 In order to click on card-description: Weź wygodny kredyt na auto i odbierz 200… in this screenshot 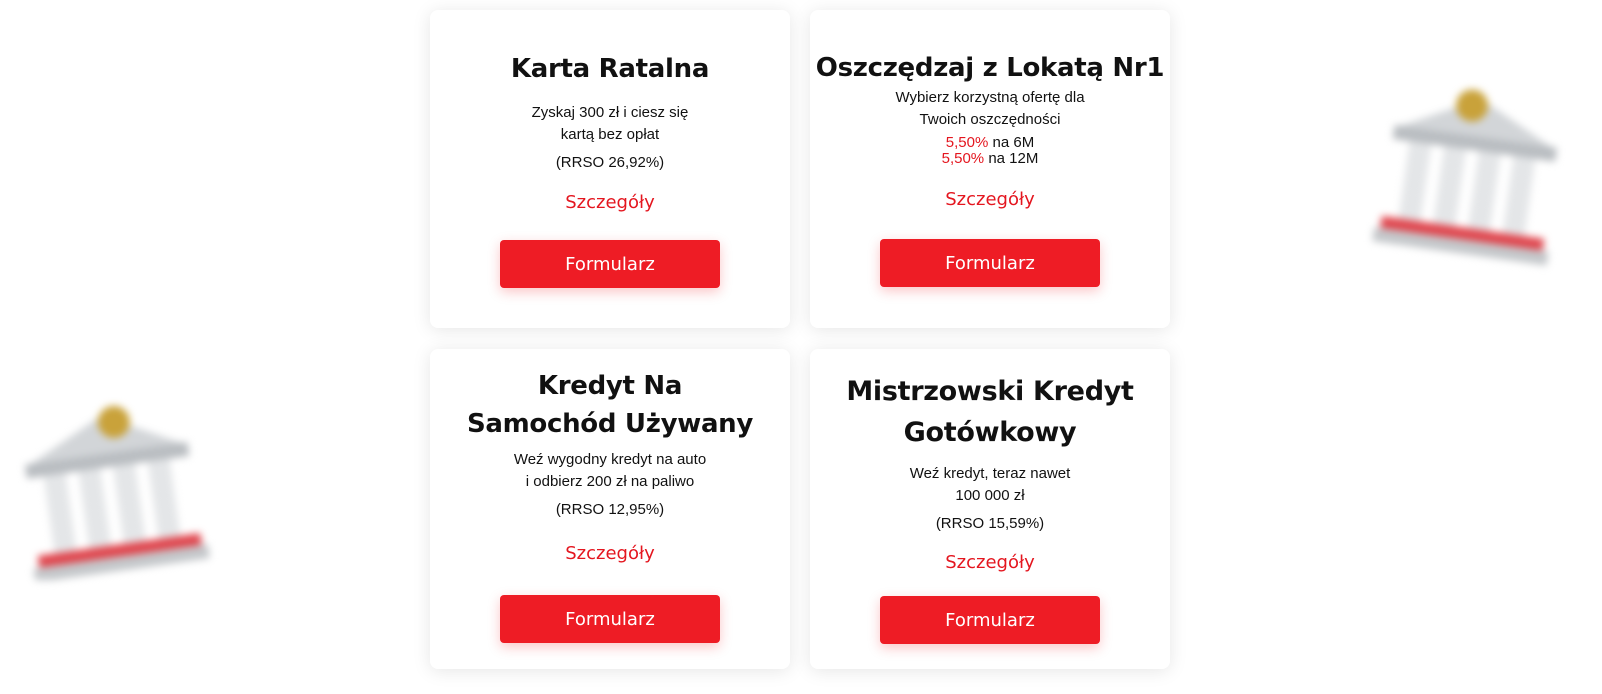, I will do `click(610, 471)`.